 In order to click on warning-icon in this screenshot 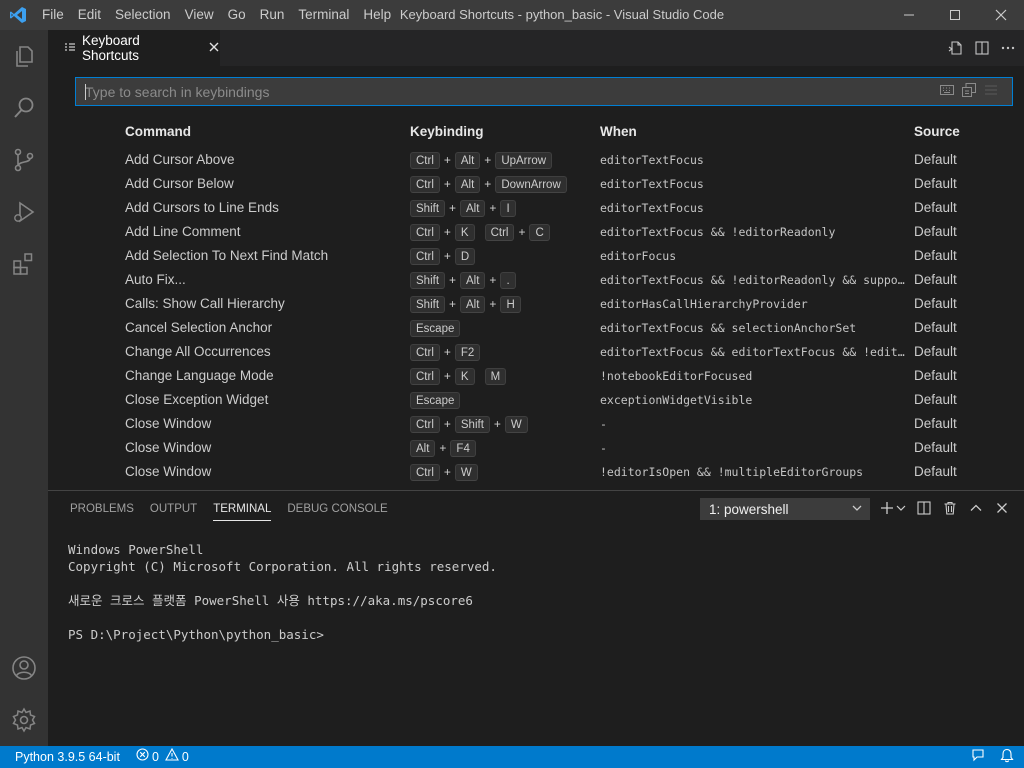, I will do `click(171, 757)`.